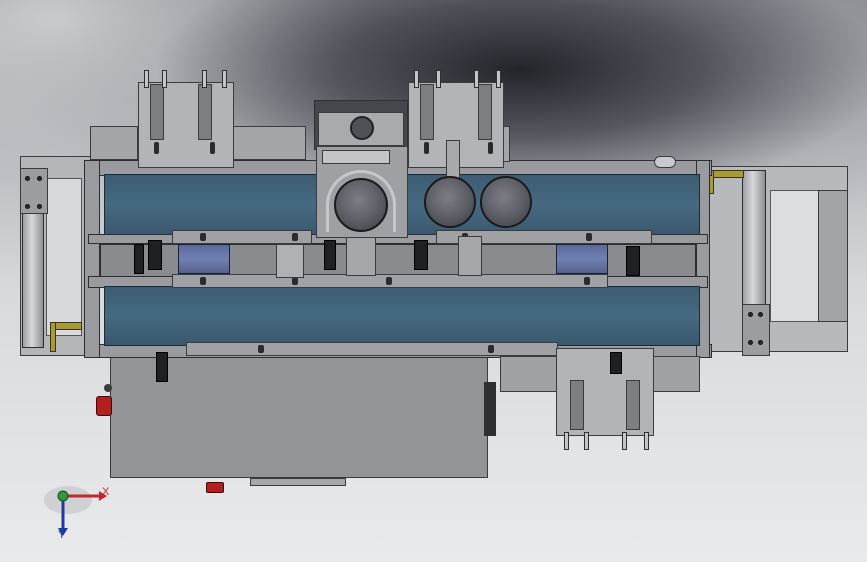  Describe the element at coordinates (64, 257) in the screenshot. I see `left-end-frame-window` at that location.